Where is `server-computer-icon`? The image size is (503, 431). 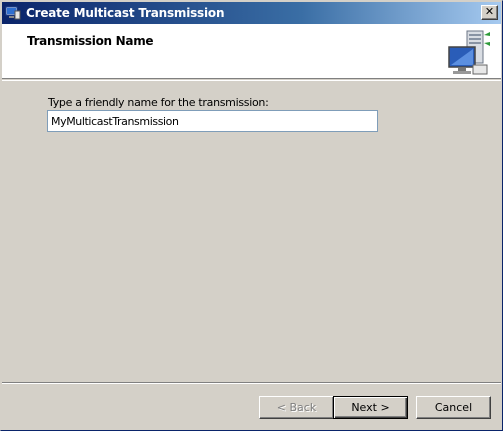
server-computer-icon is located at coordinates (470, 52).